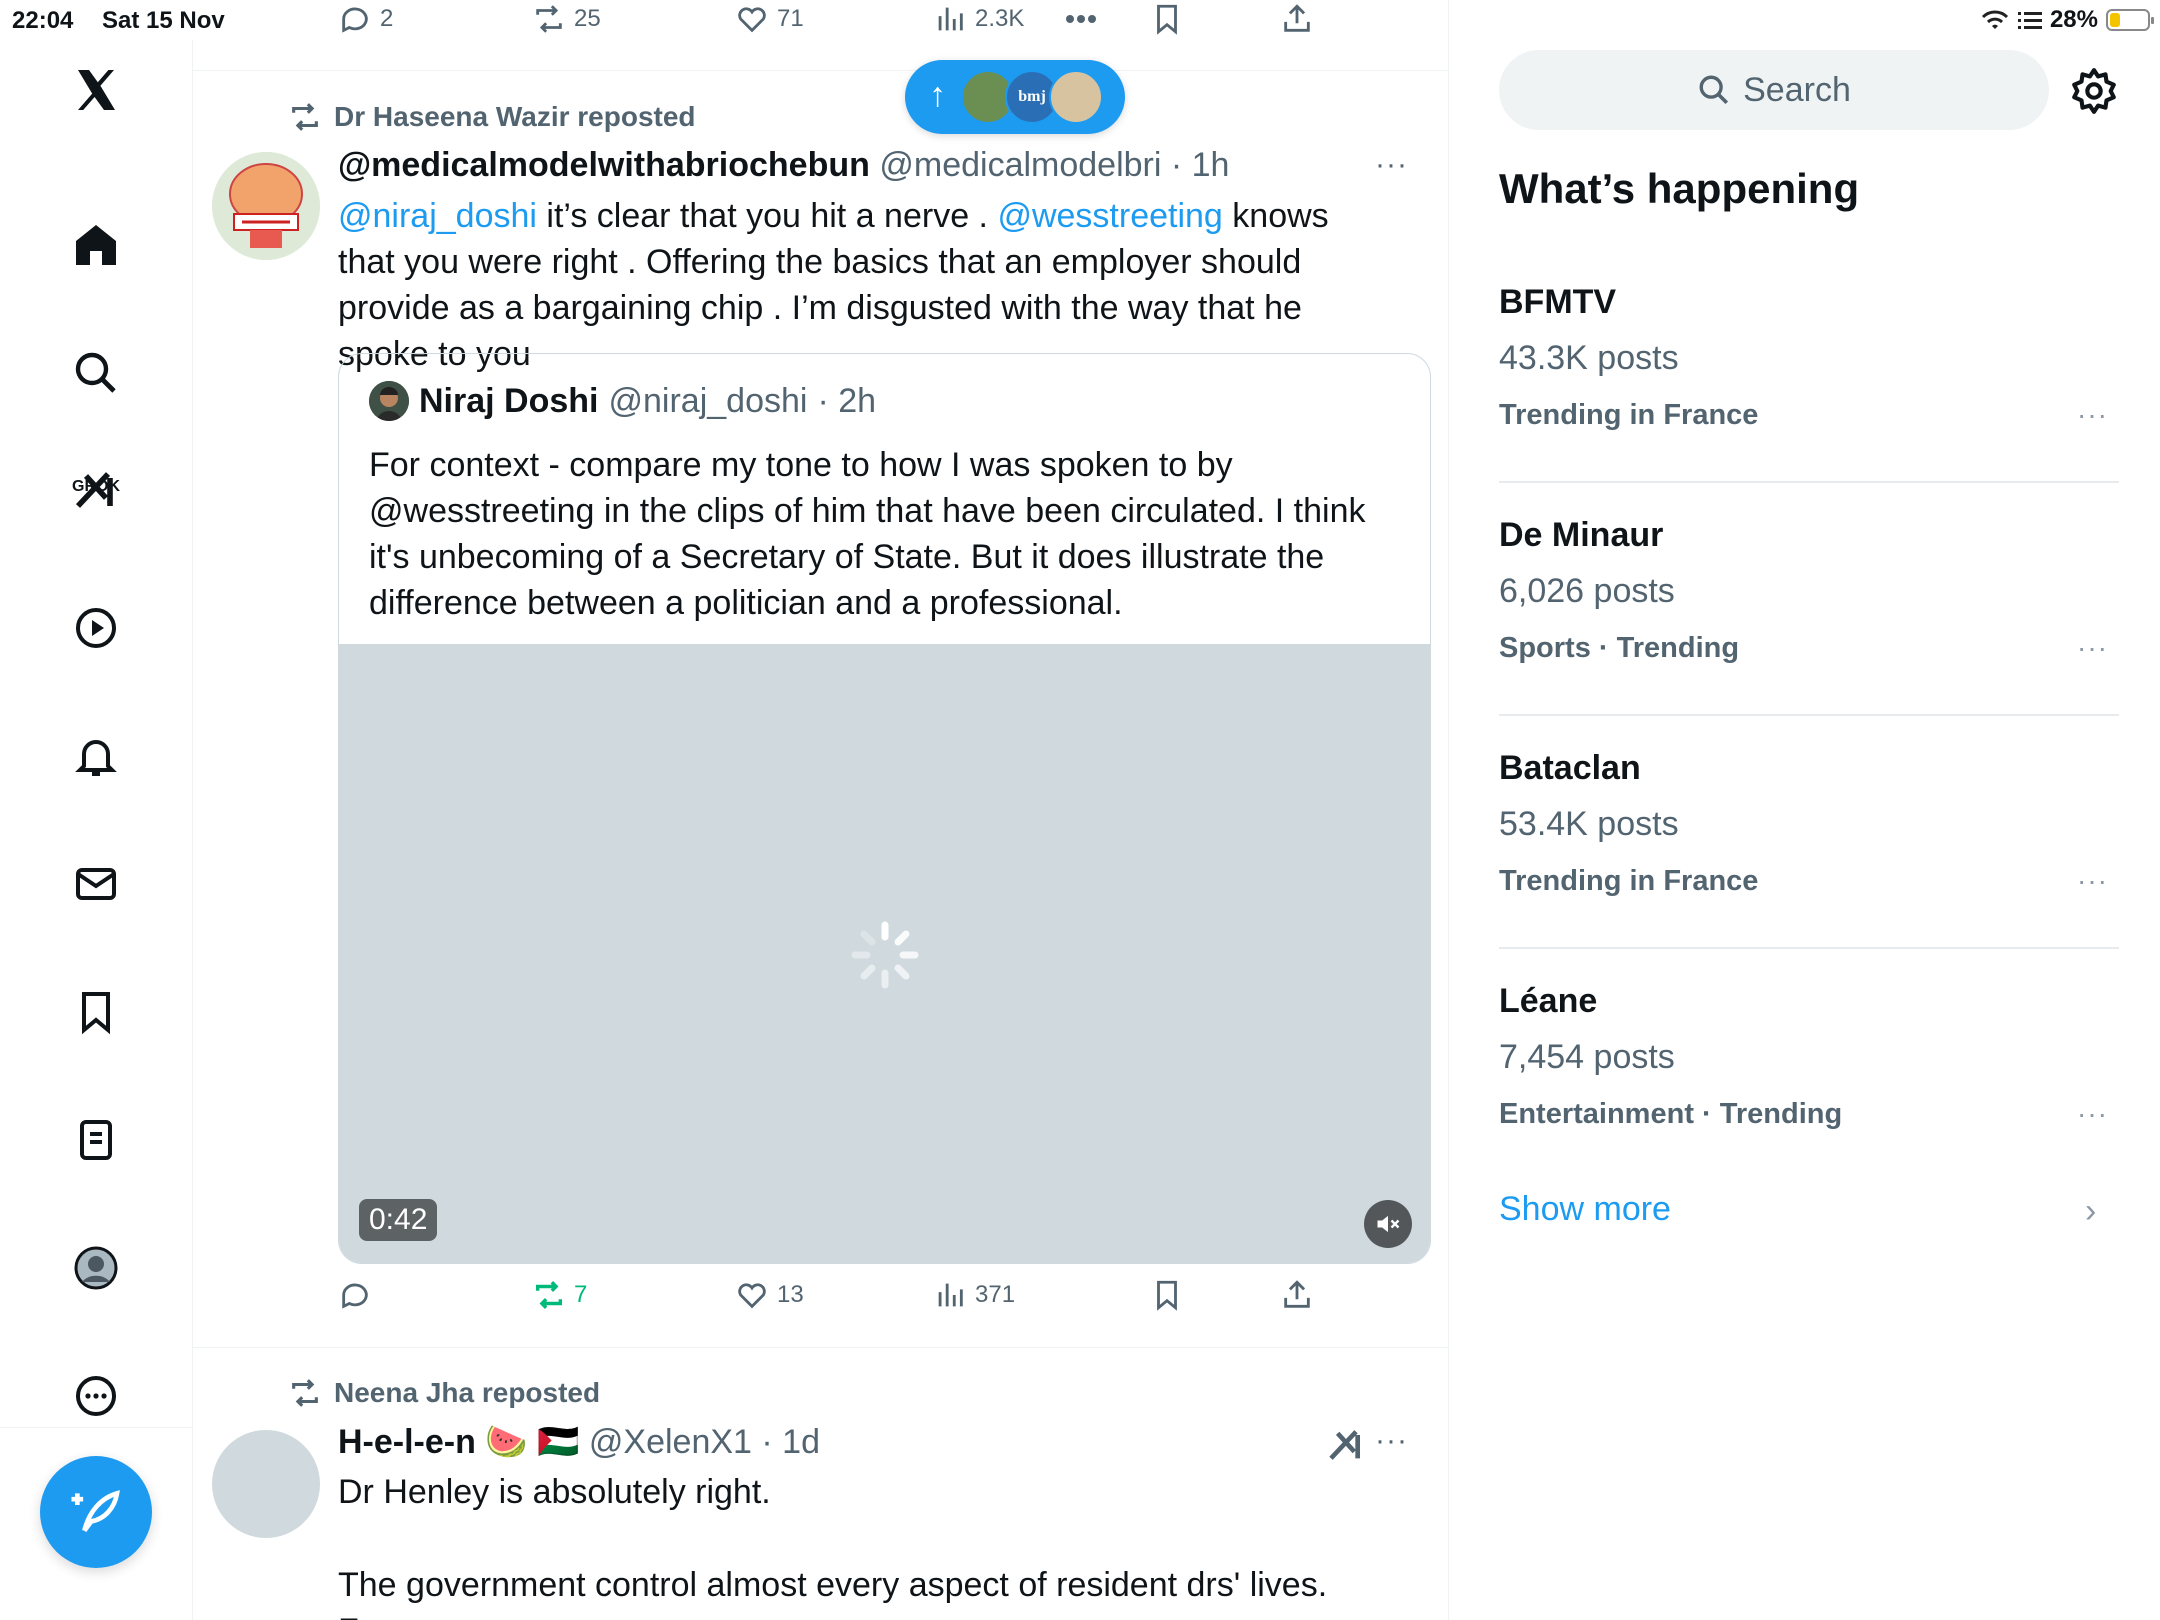 The width and height of the screenshot is (2160, 1620). I want to click on new-posts-pill: ↑ bmj, so click(1015, 97).